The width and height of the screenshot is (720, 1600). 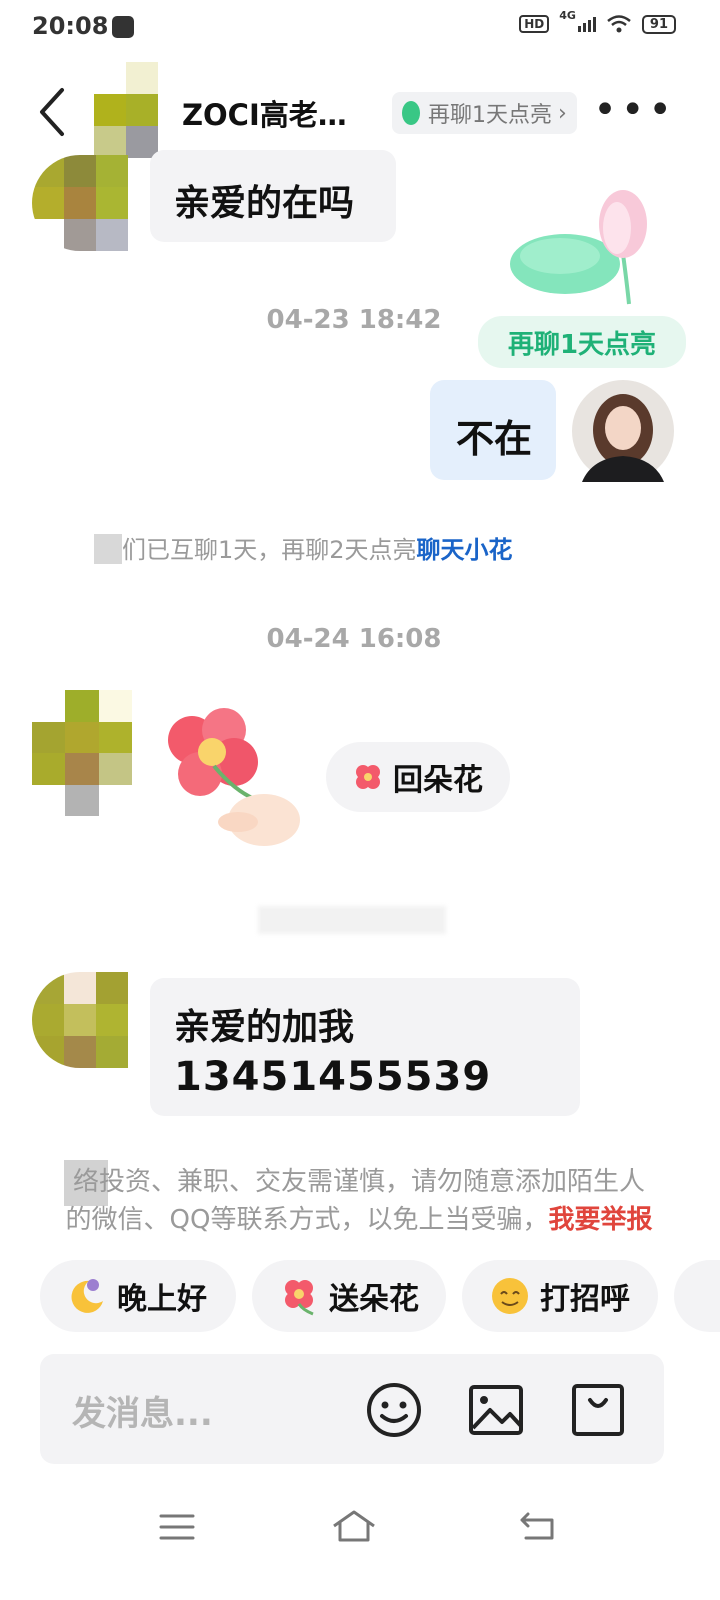 What do you see at coordinates (619, 24) in the screenshot?
I see `wifi-icon` at bounding box center [619, 24].